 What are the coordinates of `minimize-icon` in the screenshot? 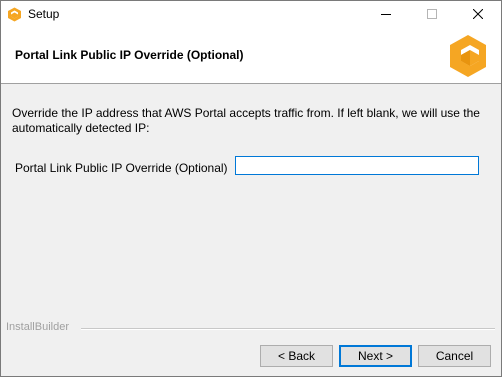 It's located at (386, 15).